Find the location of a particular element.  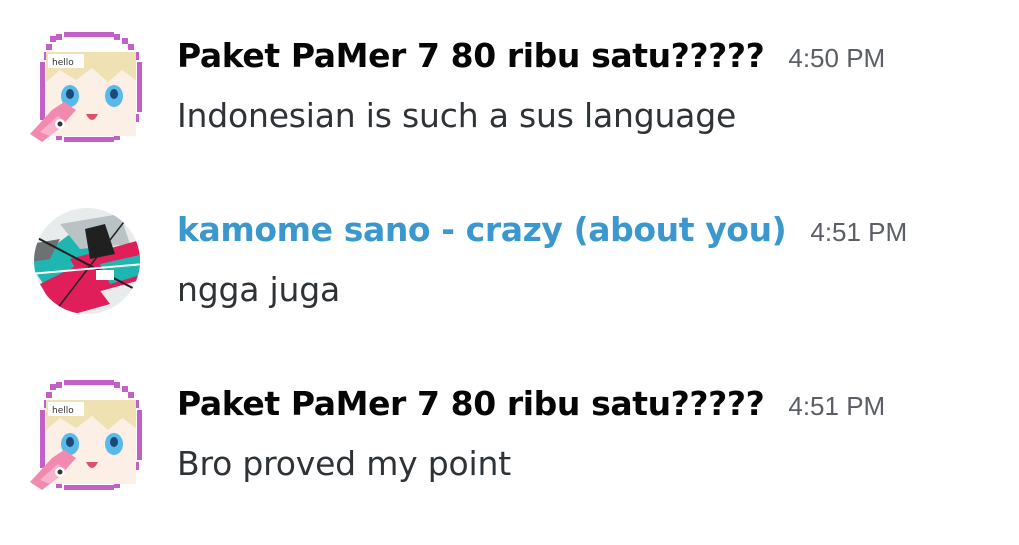

timestamp: 4:50 PM is located at coordinates (836, 58).